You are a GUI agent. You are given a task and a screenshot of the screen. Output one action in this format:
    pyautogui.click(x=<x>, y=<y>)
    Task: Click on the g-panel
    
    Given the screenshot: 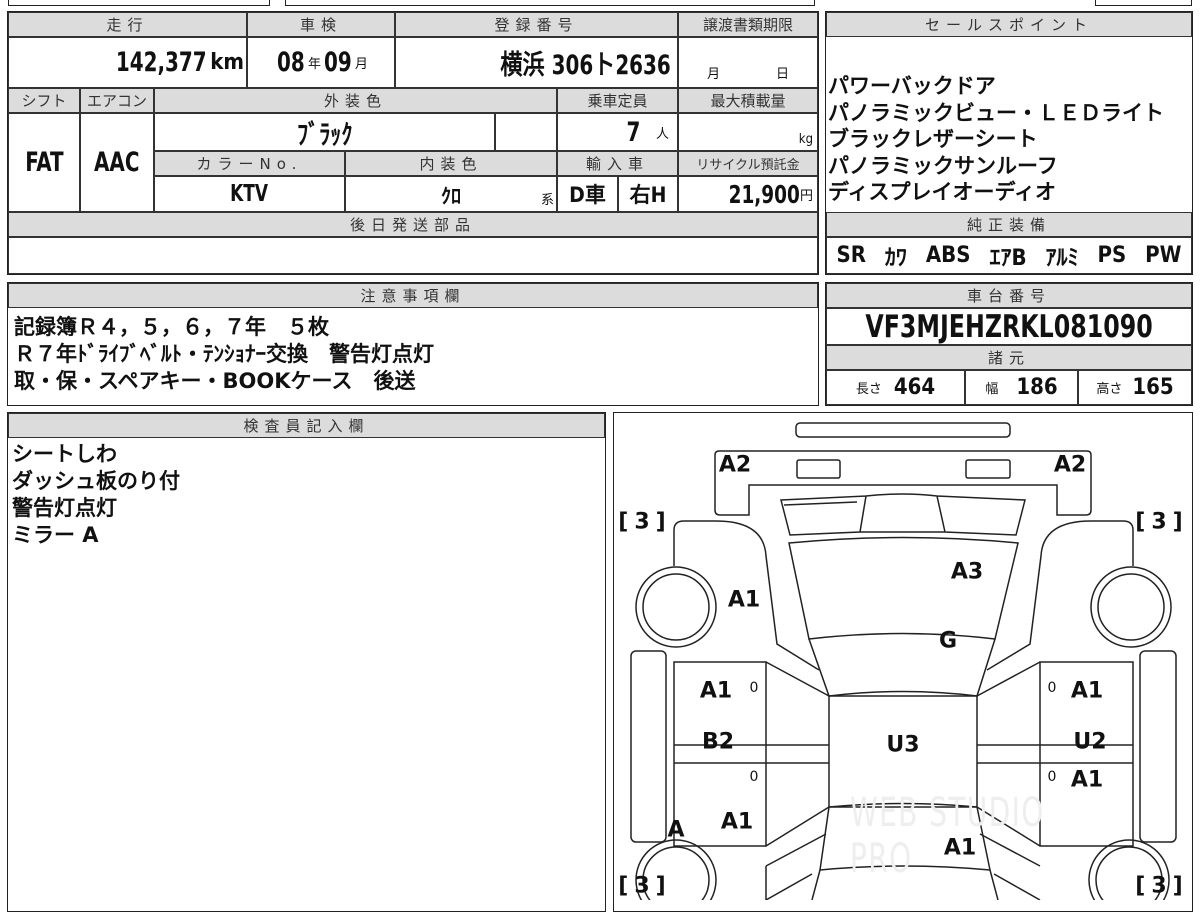 What is the action you would take?
    pyautogui.click(x=902, y=667)
    